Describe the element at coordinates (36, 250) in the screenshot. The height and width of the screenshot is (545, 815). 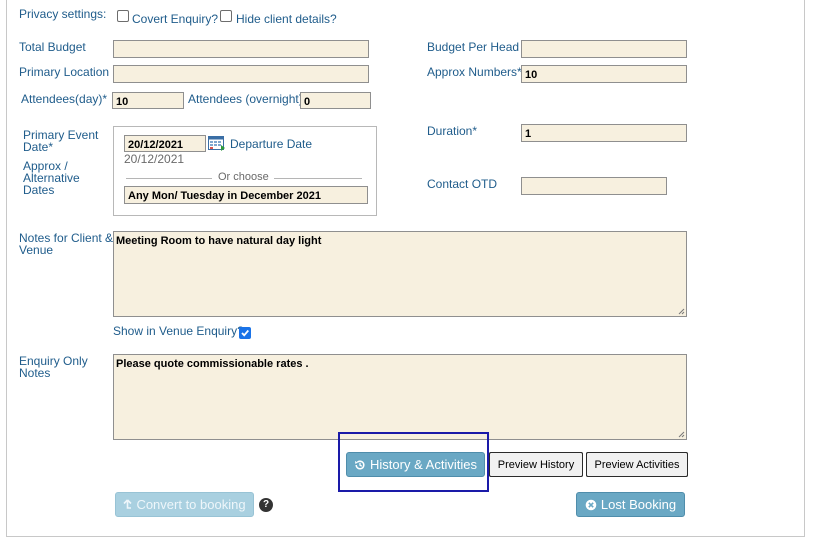
I see `notes-client-venue-label-line2: Venue` at that location.